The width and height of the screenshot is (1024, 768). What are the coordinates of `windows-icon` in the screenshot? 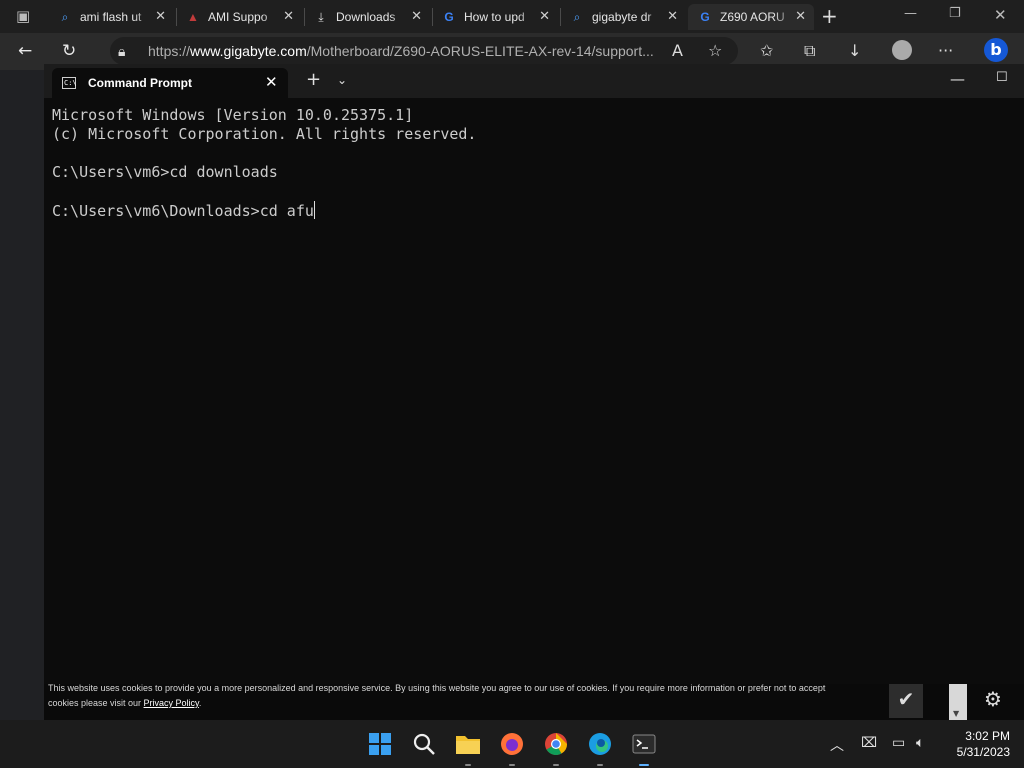 It's located at (380, 744).